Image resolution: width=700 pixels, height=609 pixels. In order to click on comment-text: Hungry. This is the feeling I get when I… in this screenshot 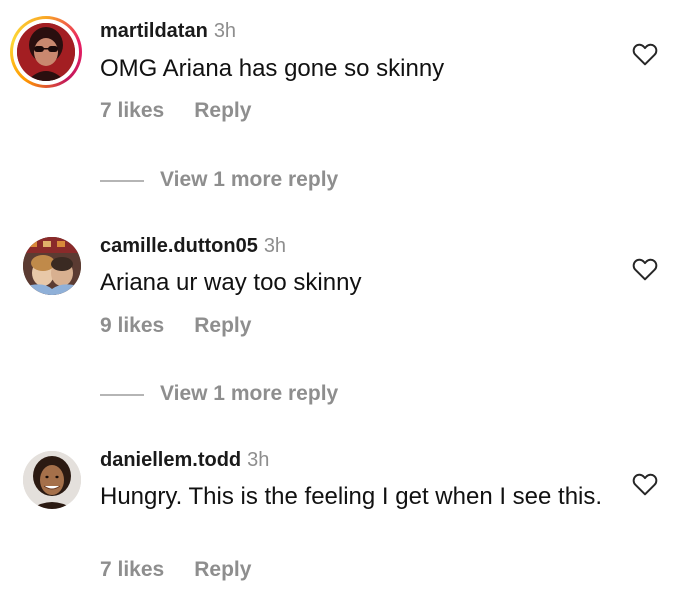, I will do `click(351, 496)`.